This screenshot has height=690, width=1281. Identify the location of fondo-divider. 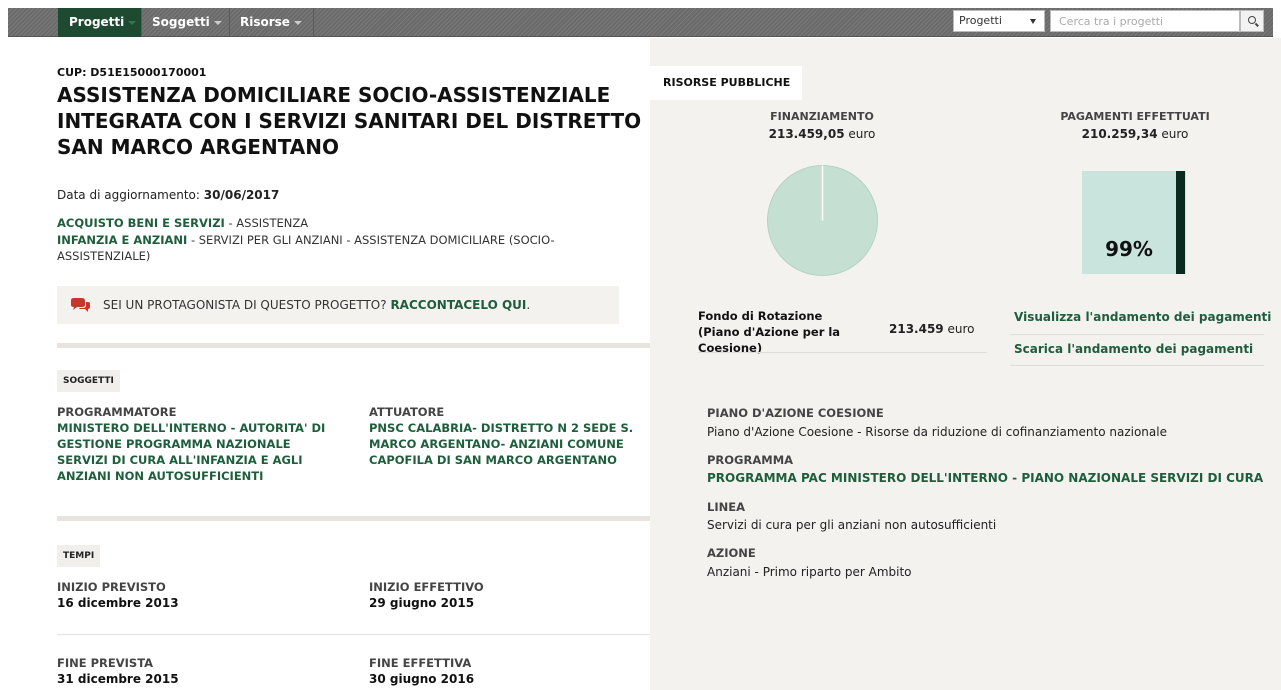
(842, 352).